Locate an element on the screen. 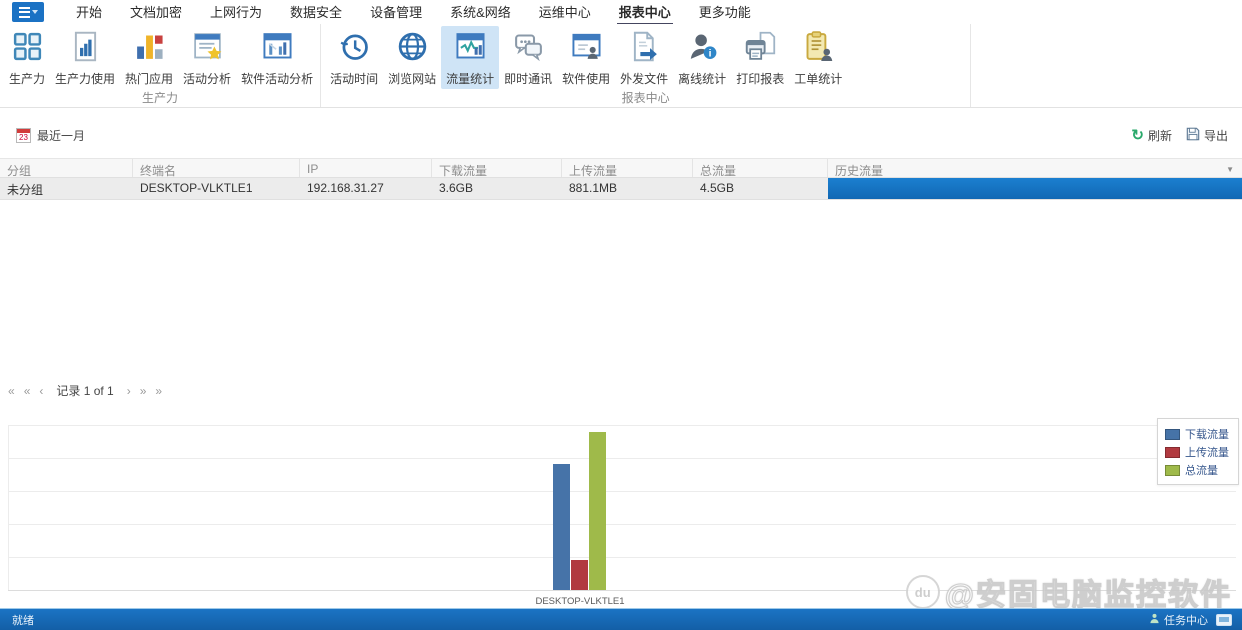 This screenshot has height=630, width=1242. pager-next-page-button: » is located at coordinates (143, 391).